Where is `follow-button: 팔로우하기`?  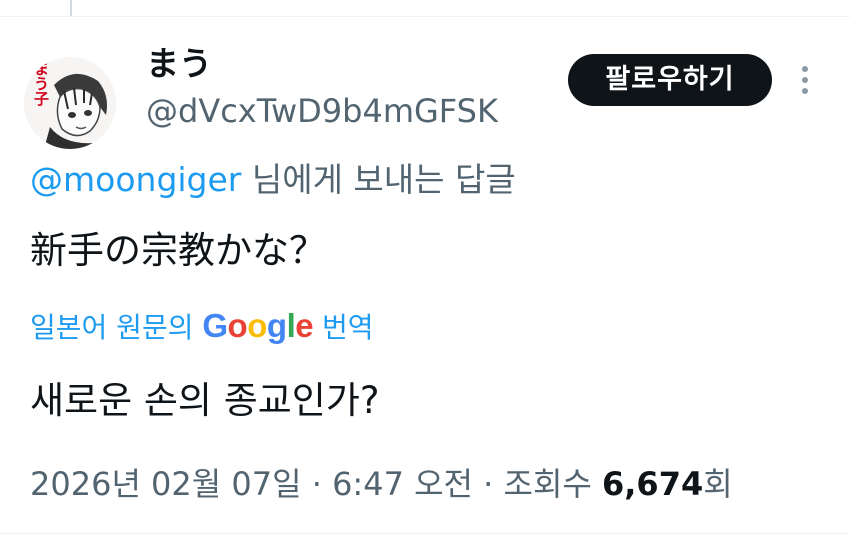 follow-button: 팔로우하기 is located at coordinates (670, 80).